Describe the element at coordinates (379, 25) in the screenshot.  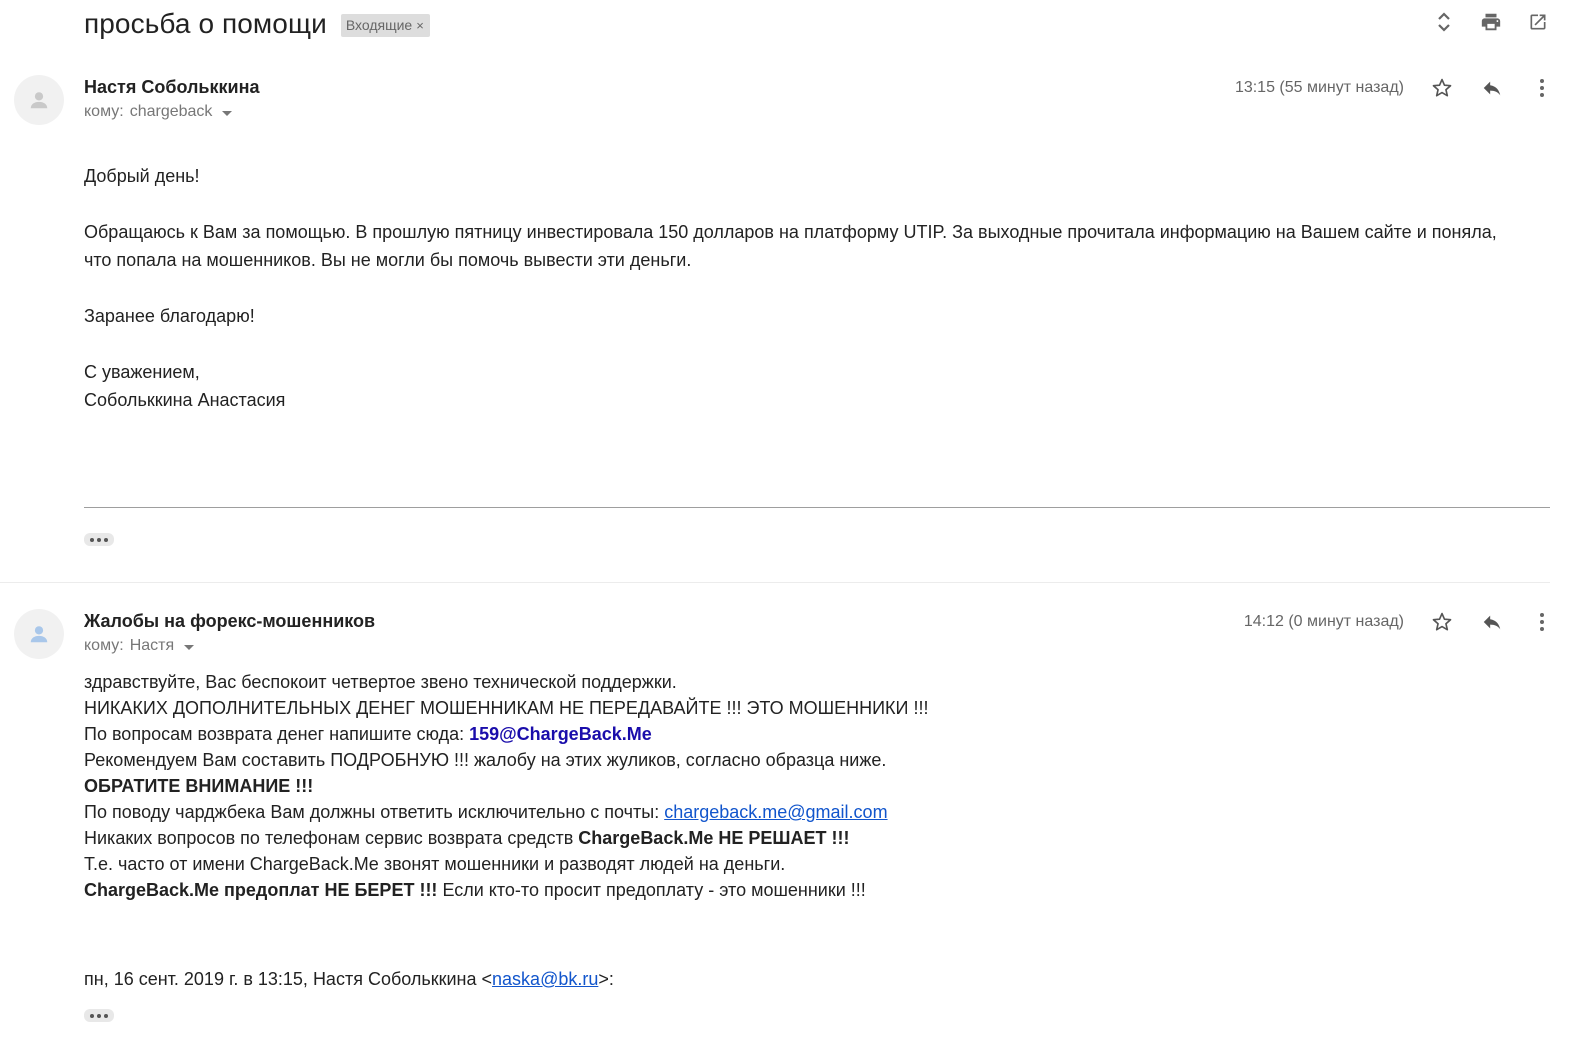
I see `label-chip-text: Входящие` at that location.